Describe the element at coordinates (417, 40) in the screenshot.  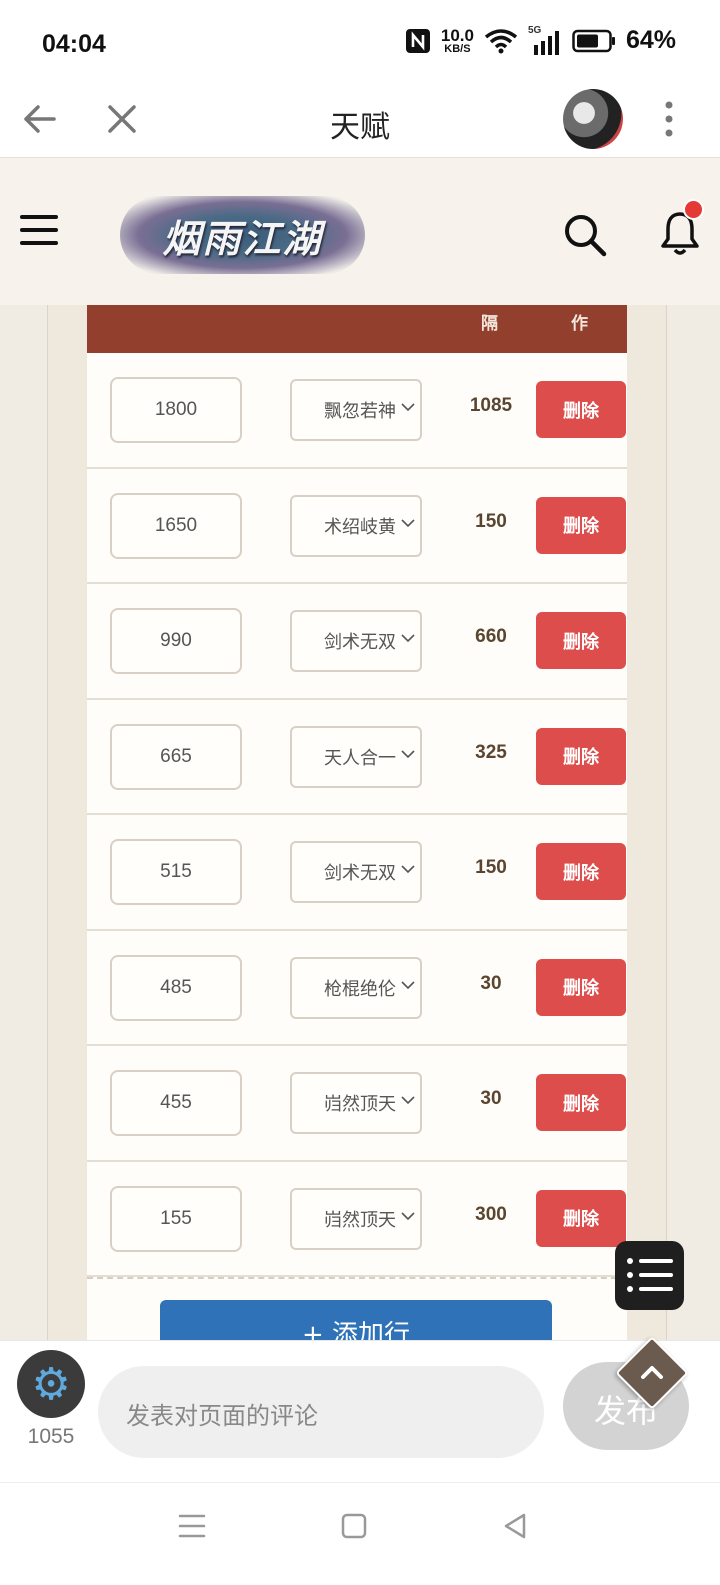
I see `nfc-icon` at that location.